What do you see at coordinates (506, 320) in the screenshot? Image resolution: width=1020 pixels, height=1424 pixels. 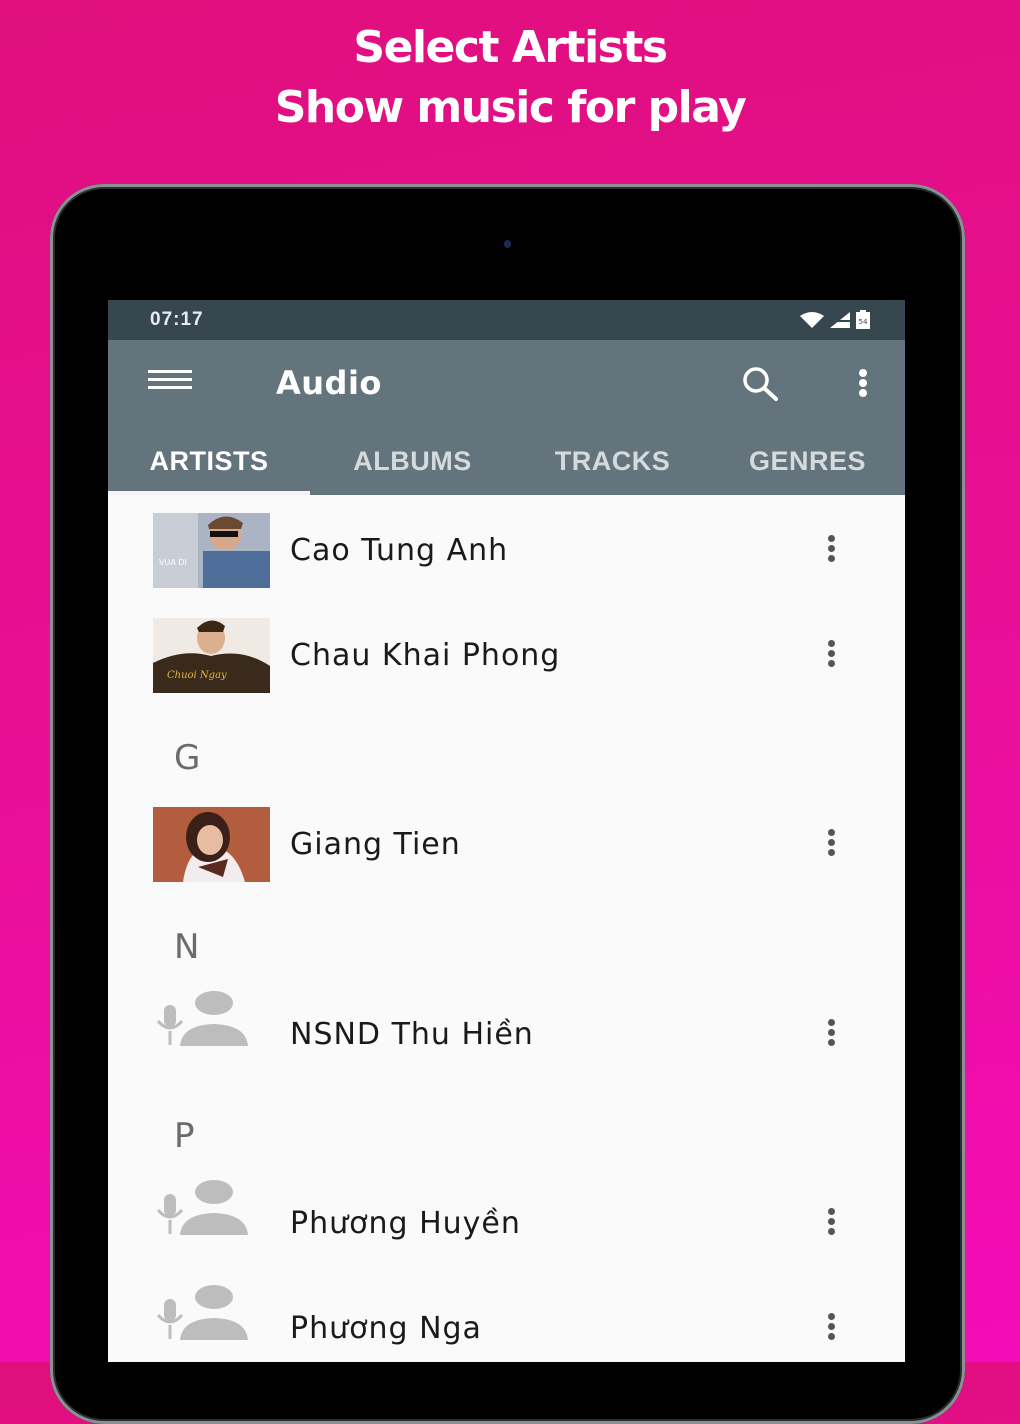 I see `status-bar: 07:17 54` at bounding box center [506, 320].